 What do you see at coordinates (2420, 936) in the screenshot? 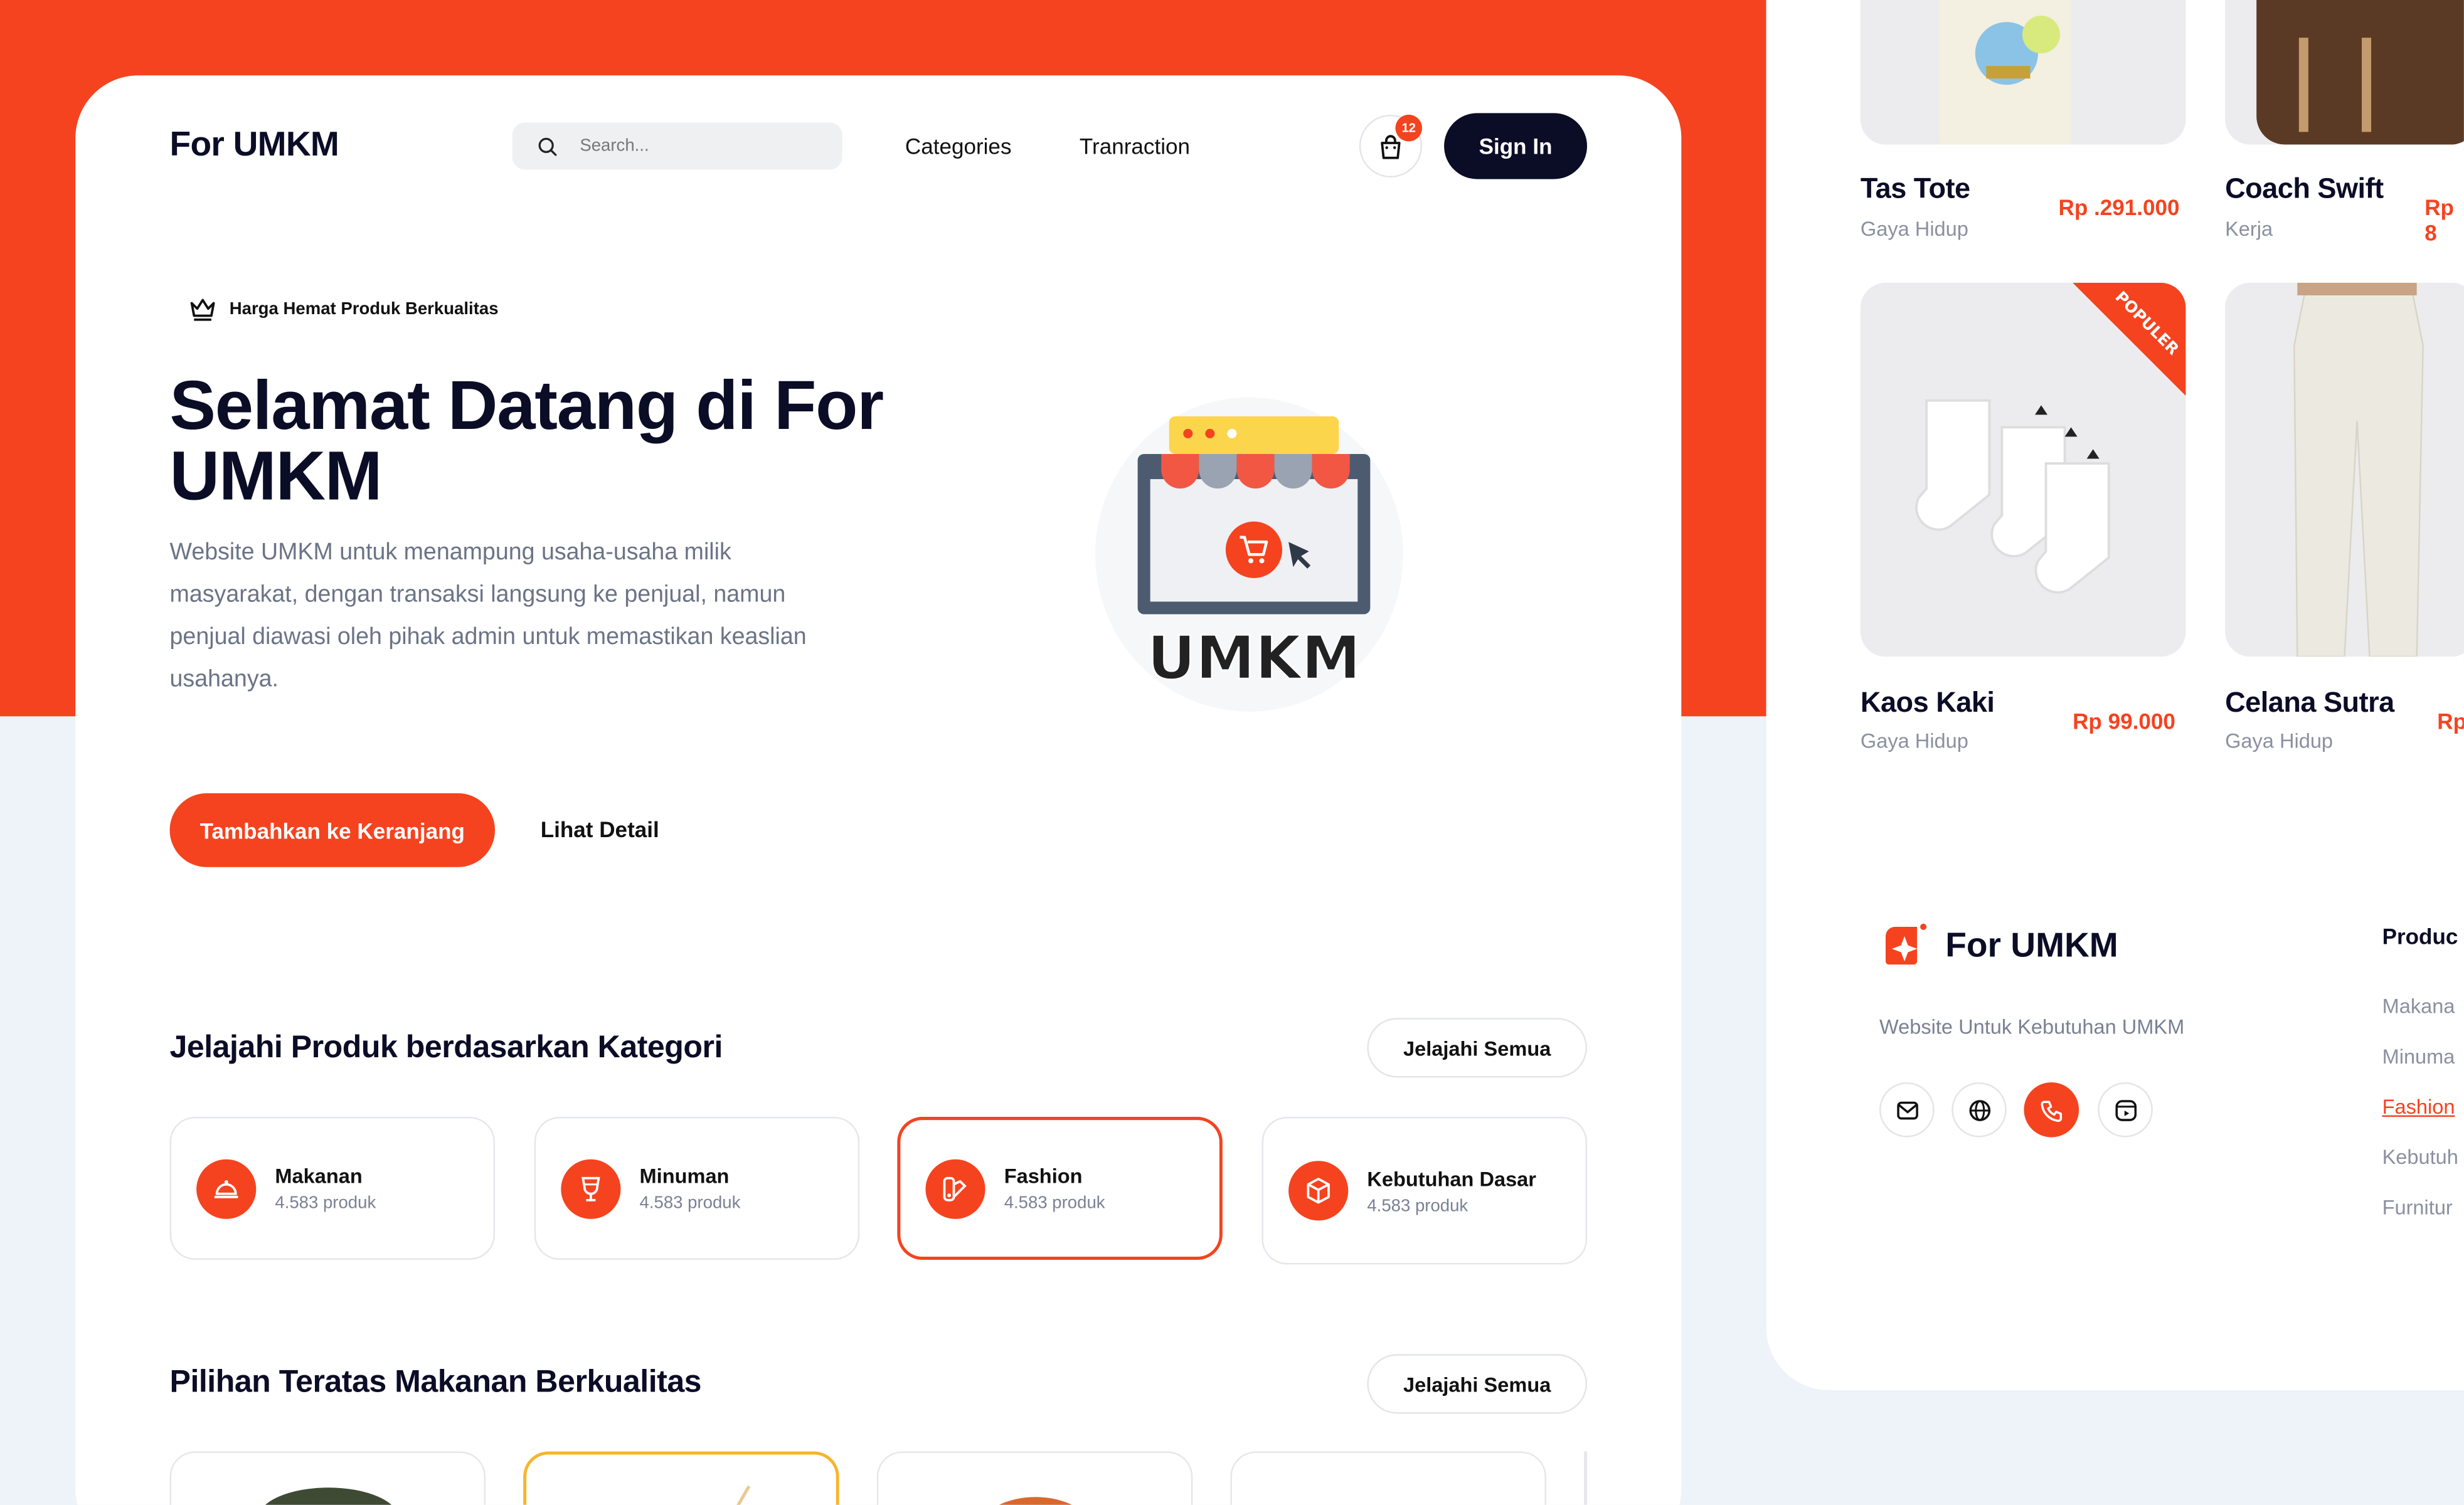
I see `footer-products-heading: Produc` at bounding box center [2420, 936].